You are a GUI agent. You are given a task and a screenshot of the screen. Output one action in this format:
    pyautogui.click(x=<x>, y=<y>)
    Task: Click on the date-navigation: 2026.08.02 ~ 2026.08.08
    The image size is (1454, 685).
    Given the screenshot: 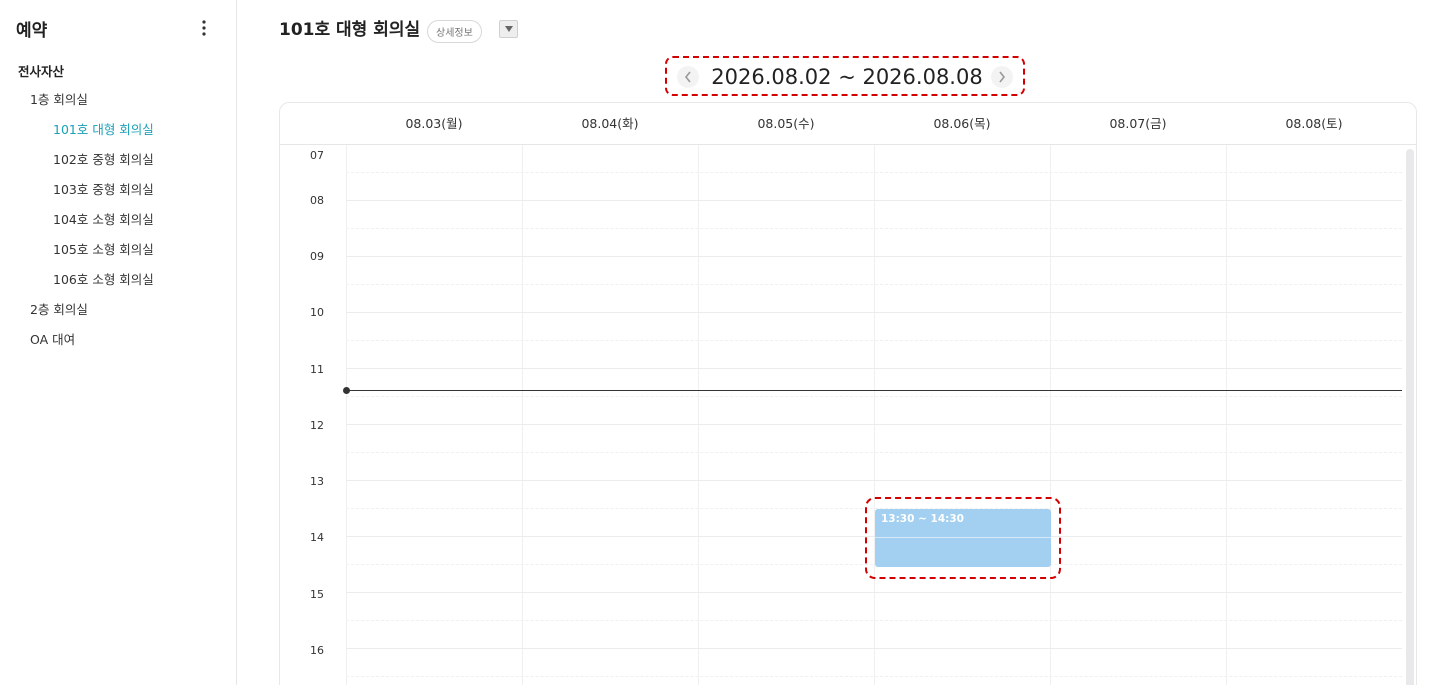 What is the action you would take?
    pyautogui.click(x=845, y=76)
    